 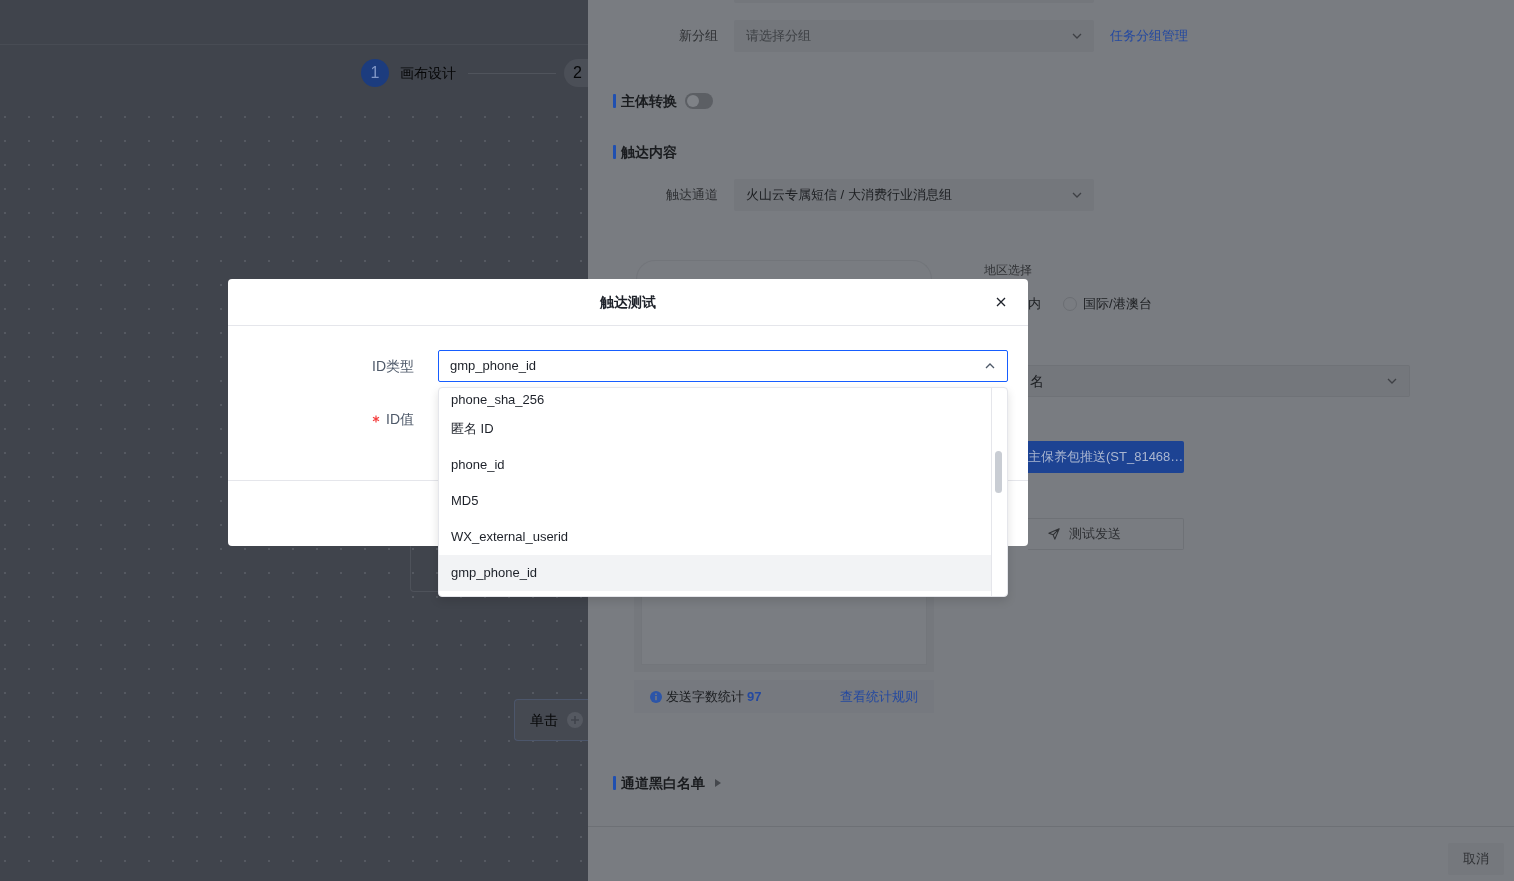 I want to click on channel-select: 火山云专属短信 / 大消费行业消息组, so click(x=914, y=195).